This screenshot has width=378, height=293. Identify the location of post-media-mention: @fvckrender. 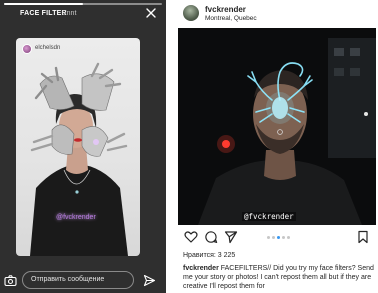
(269, 216).